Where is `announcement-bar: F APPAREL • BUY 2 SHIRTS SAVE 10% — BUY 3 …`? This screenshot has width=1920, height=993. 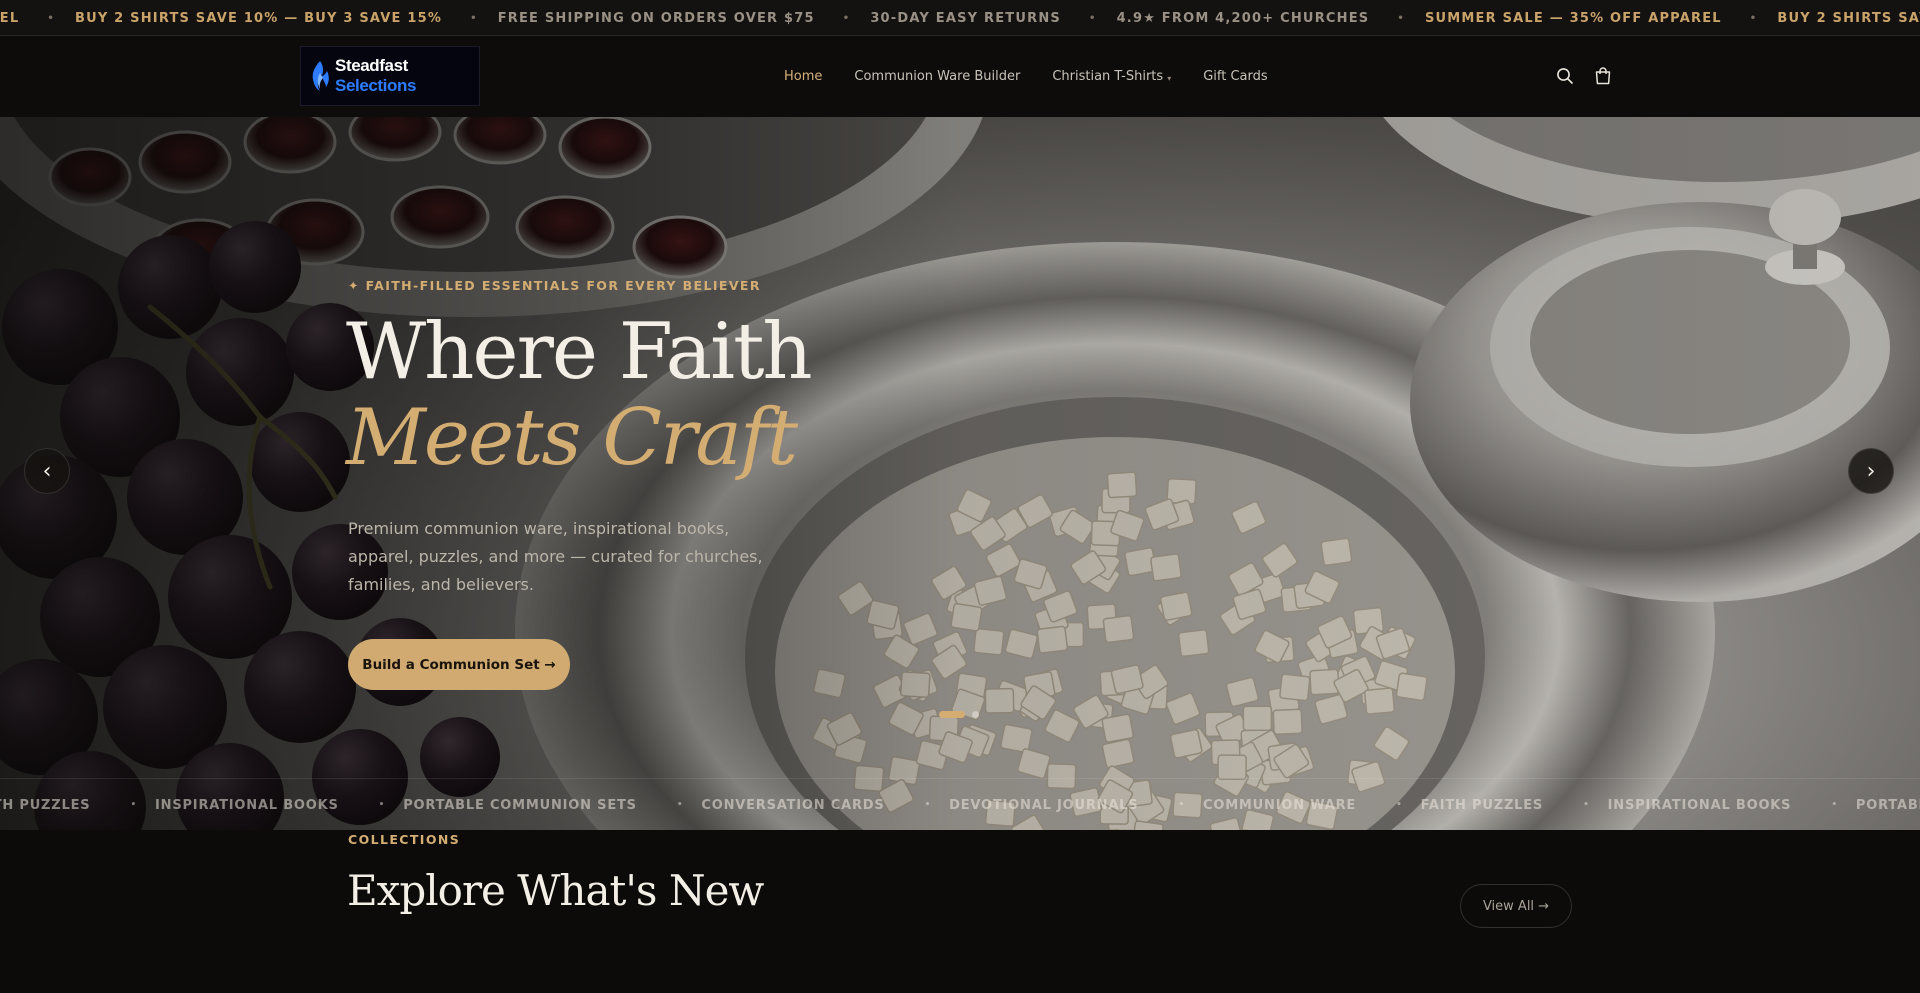 announcement-bar: F APPAREL • BUY 2 SHIRTS SAVE 10% — BUY 3 … is located at coordinates (960, 18).